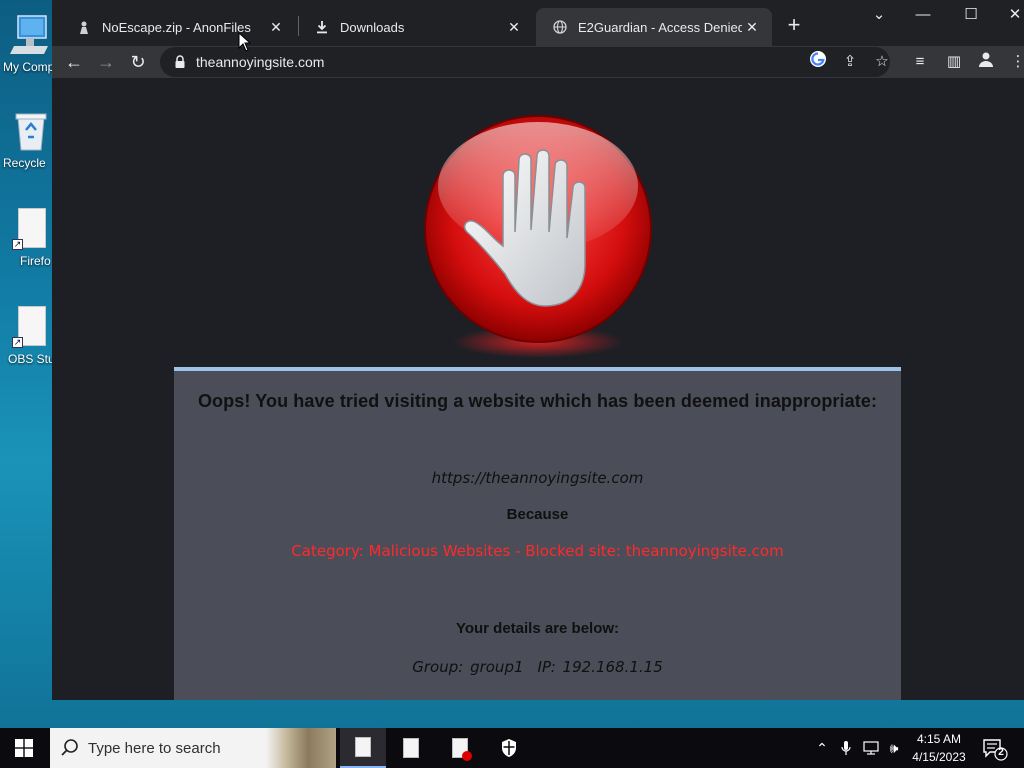 The width and height of the screenshot is (1024, 768). Describe the element at coordinates (35, 261) in the screenshot. I see `desktop-icon-label: Firefo` at that location.